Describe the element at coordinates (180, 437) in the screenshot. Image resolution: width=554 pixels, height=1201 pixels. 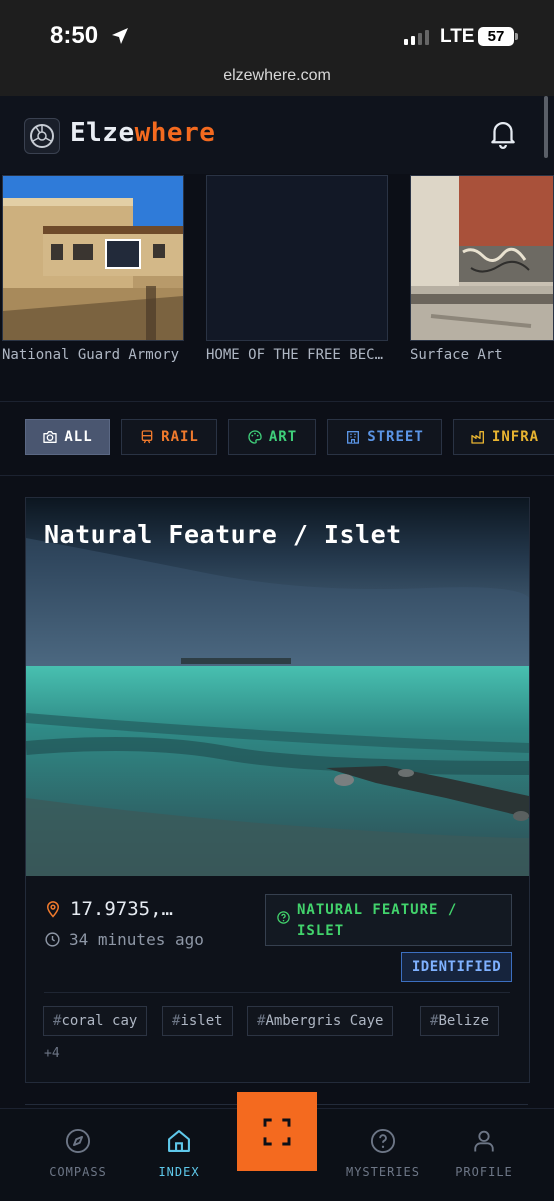
I see `chip-label: RAIL` at that location.